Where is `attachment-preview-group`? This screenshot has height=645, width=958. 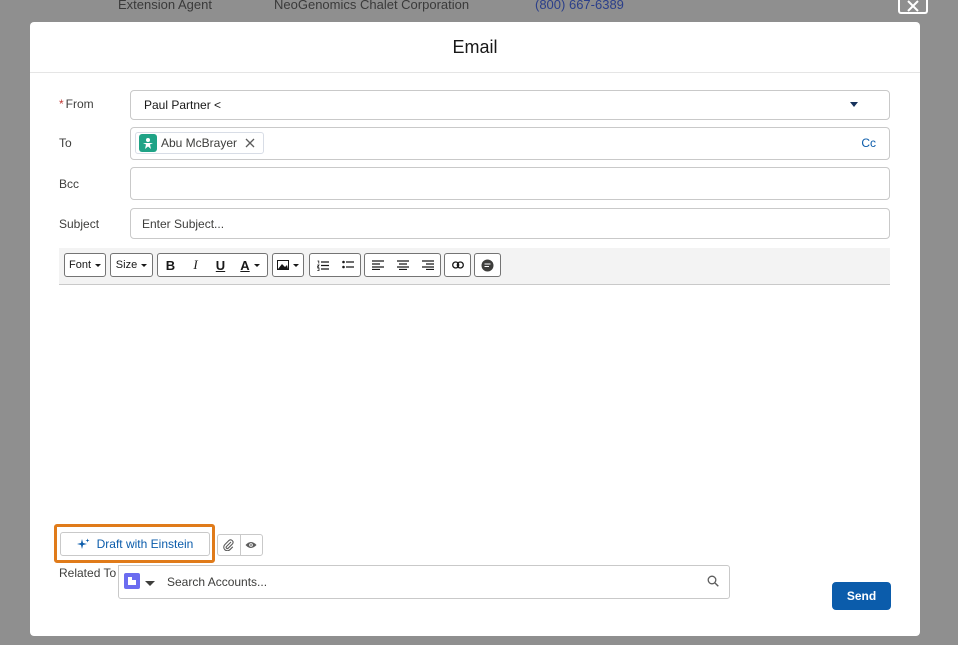 attachment-preview-group is located at coordinates (240, 545).